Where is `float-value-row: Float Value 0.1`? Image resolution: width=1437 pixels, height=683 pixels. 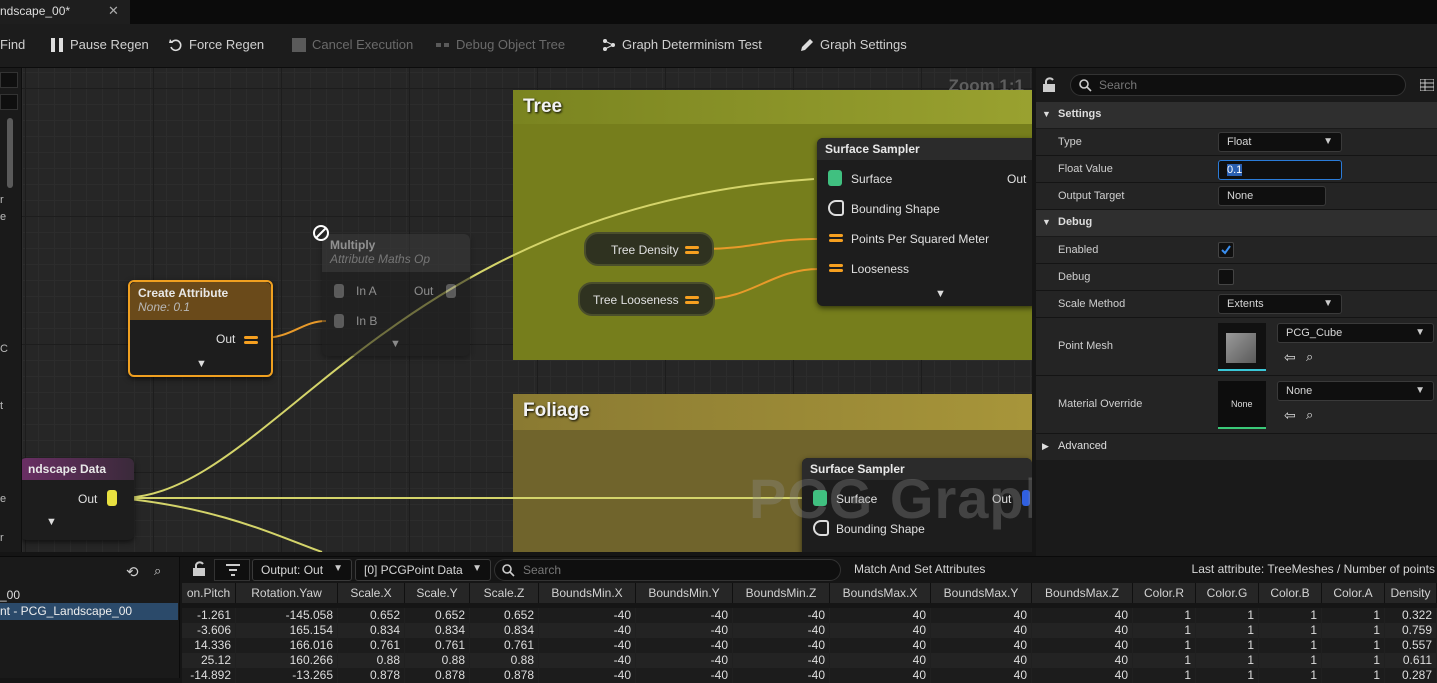
float-value-row: Float Value 0.1 is located at coordinates (1236, 169).